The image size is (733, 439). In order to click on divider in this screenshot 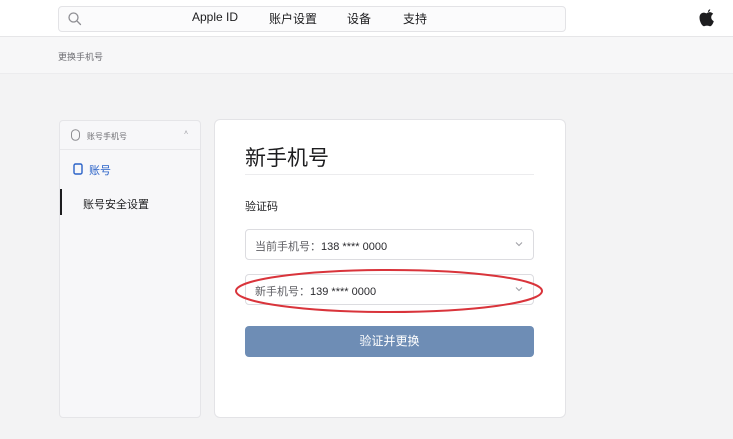, I will do `click(389, 174)`.